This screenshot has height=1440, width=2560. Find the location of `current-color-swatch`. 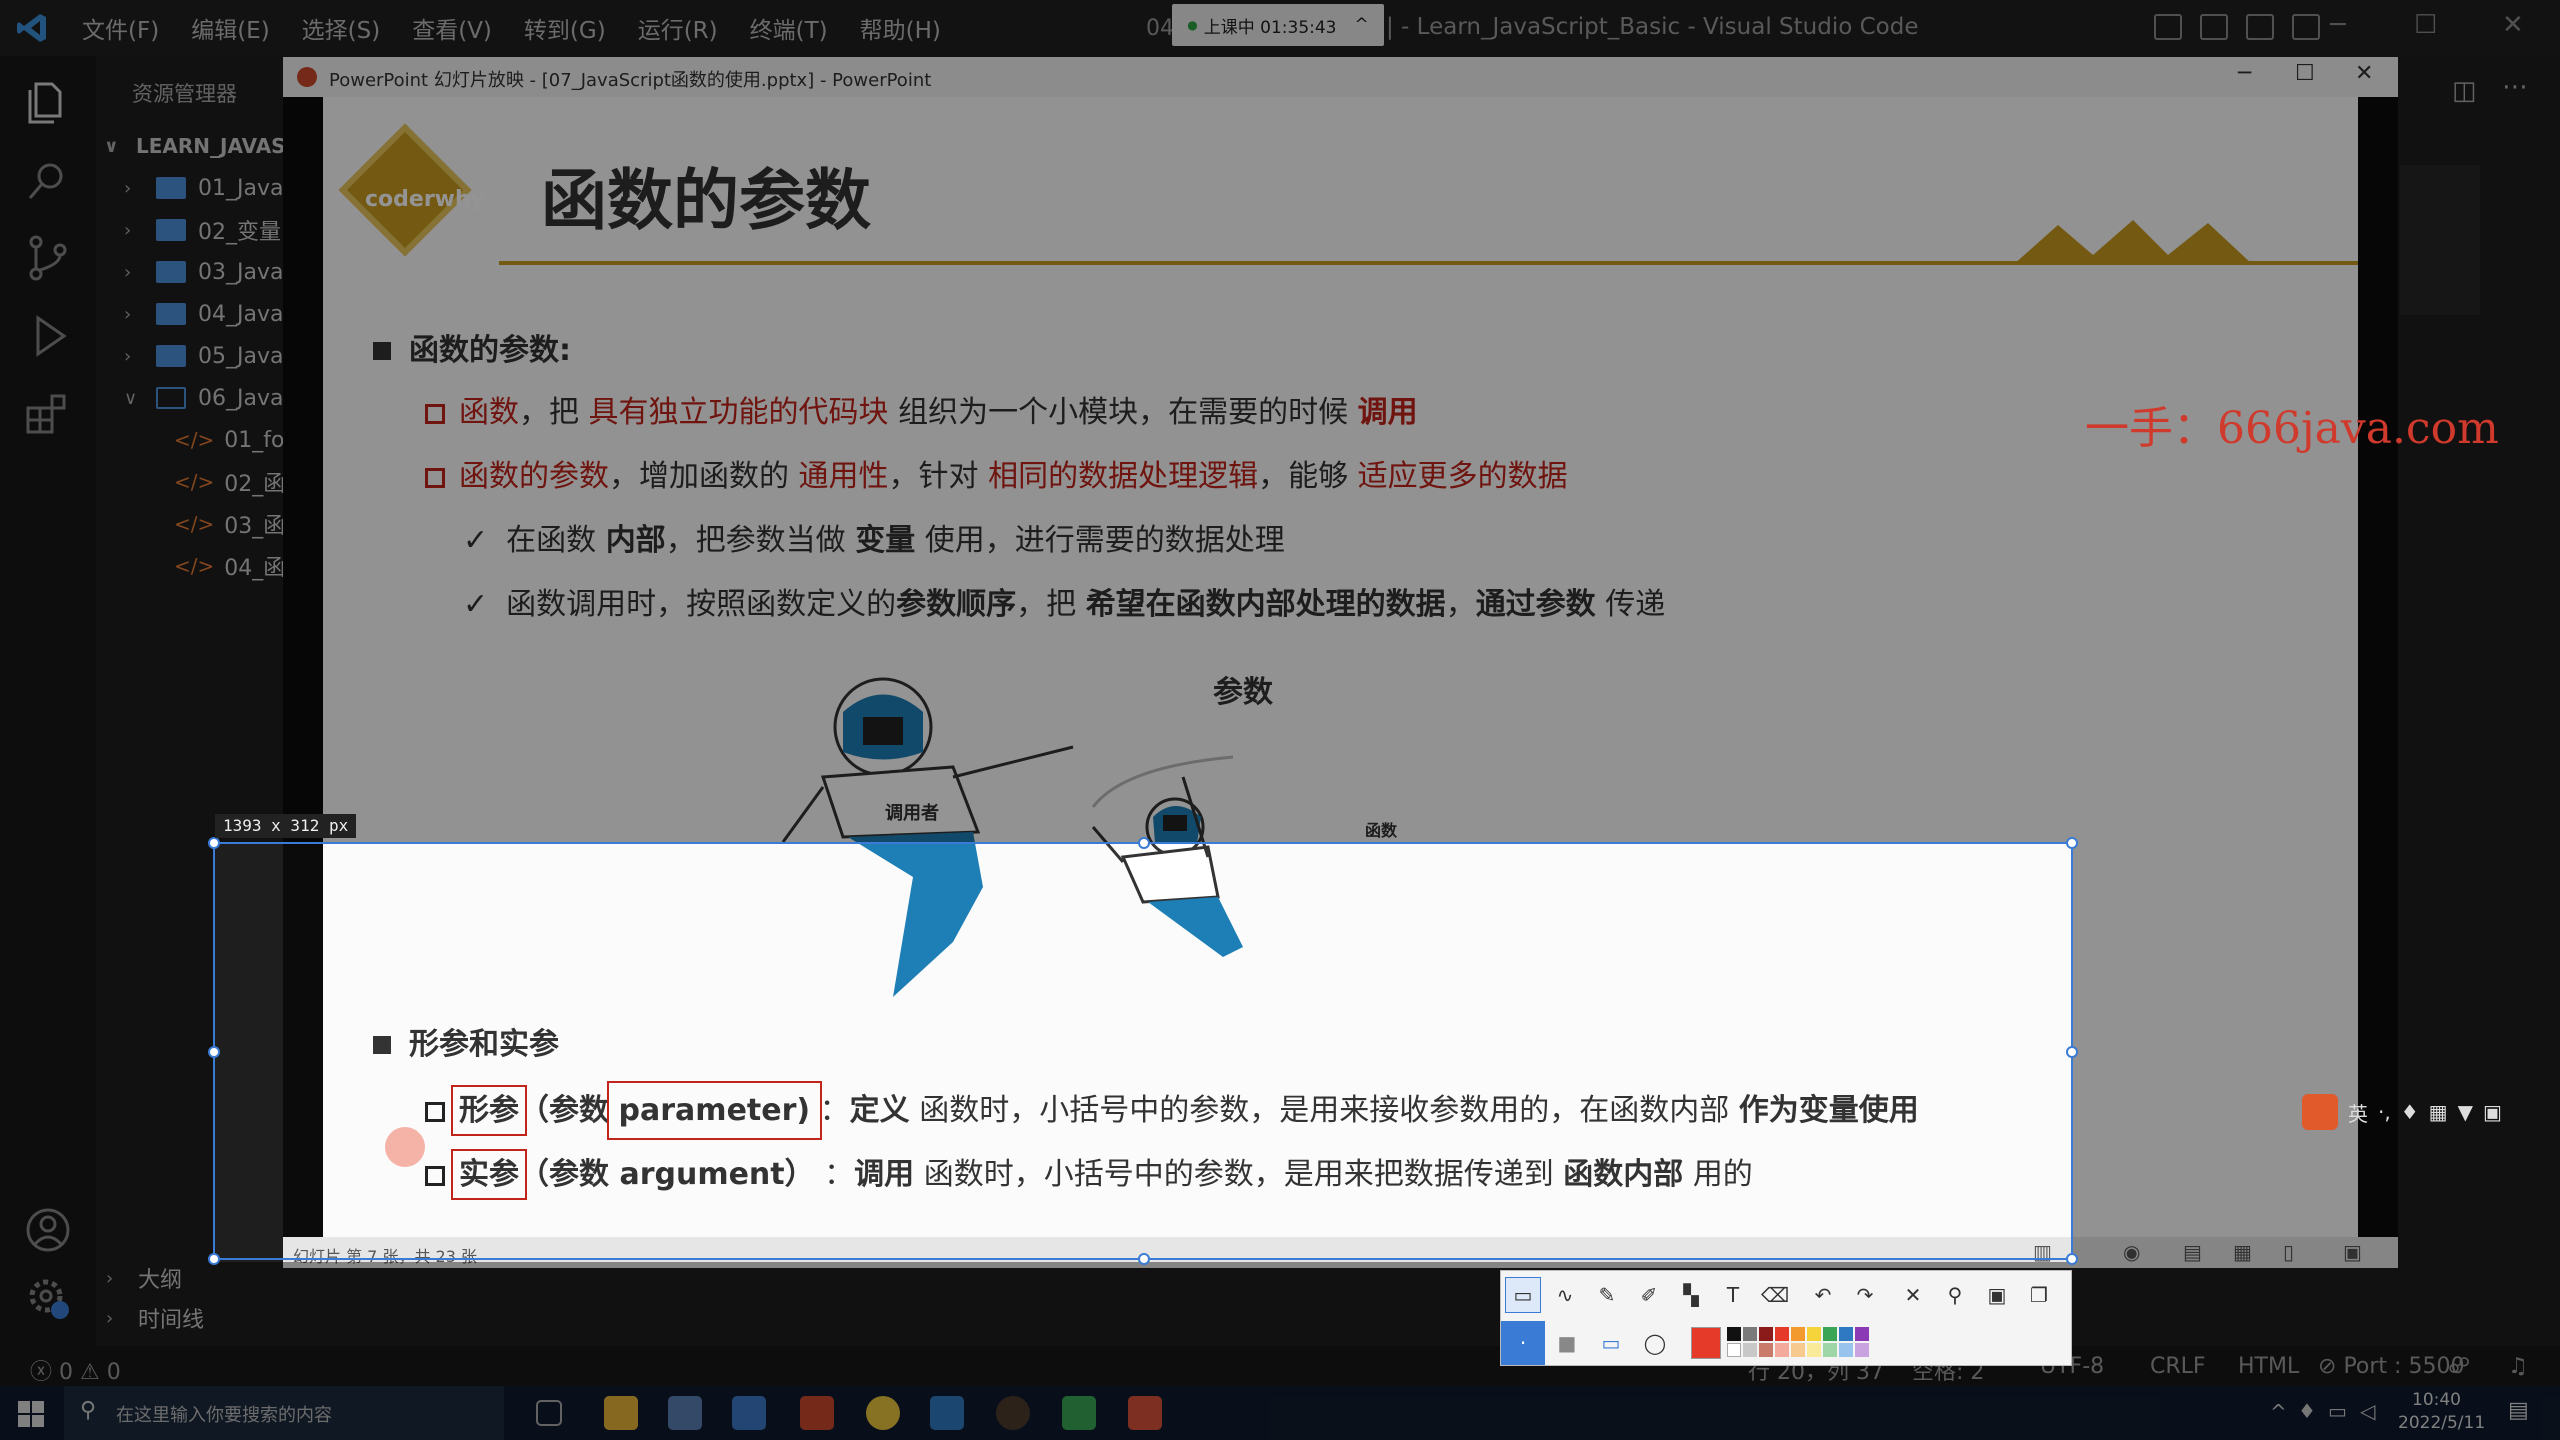

current-color-swatch is located at coordinates (1706, 1343).